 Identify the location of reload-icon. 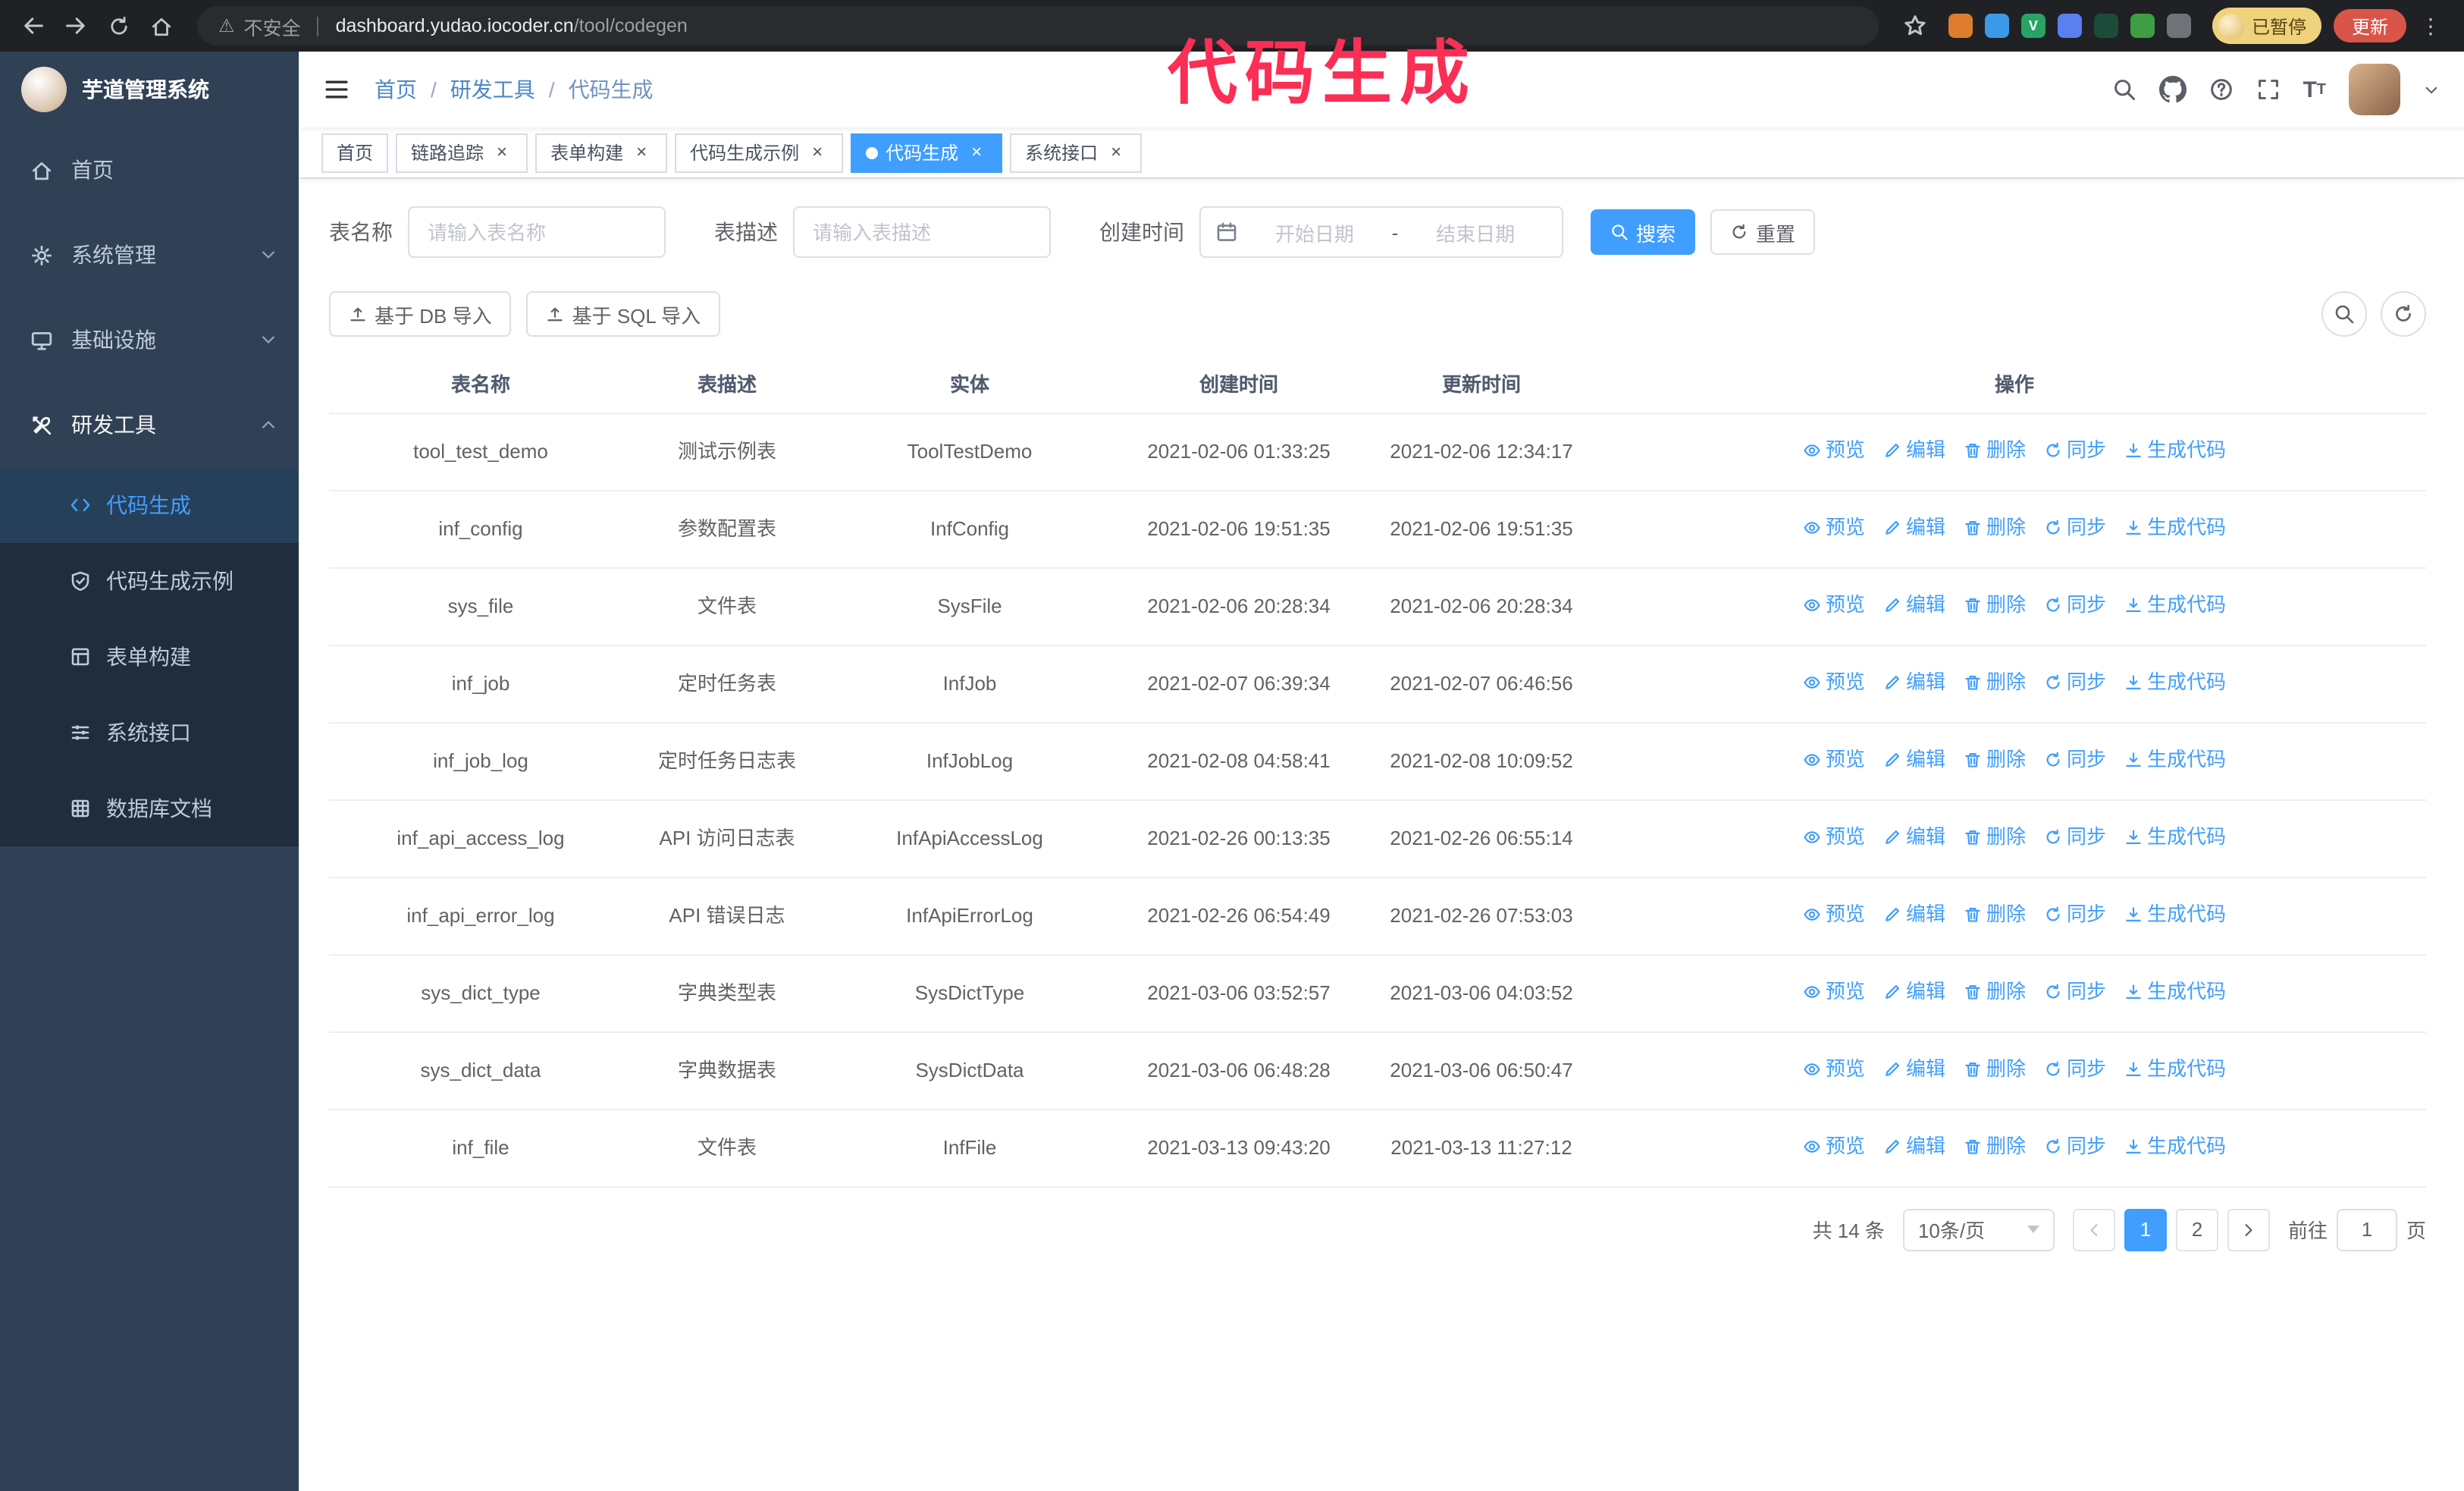
(118, 26).